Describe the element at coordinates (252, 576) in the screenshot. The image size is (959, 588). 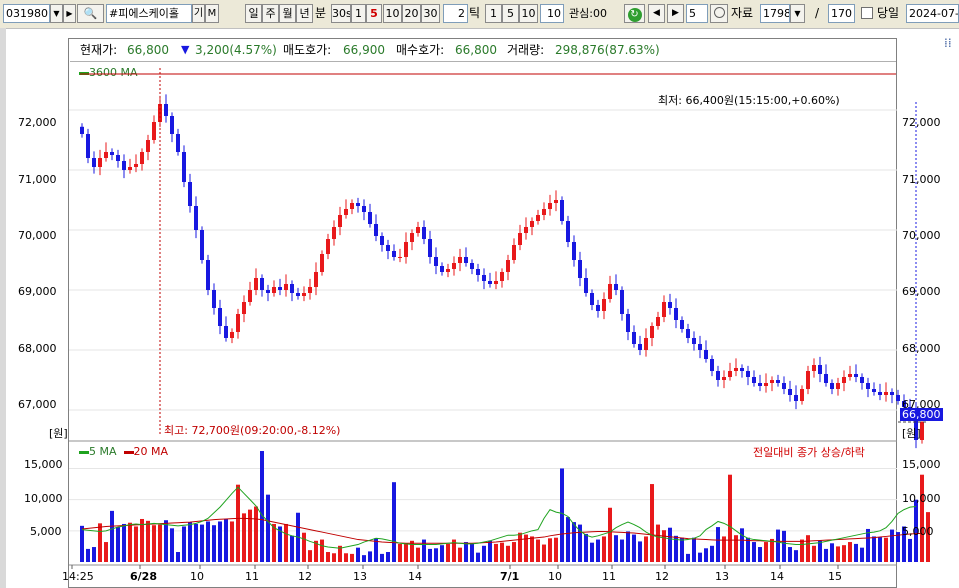
I see `x-tick-label: 11` at that location.